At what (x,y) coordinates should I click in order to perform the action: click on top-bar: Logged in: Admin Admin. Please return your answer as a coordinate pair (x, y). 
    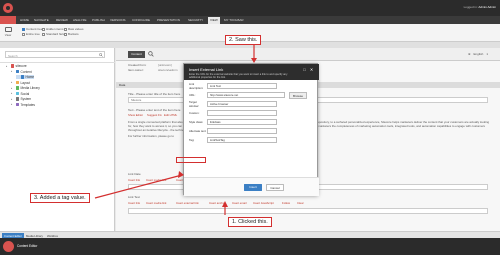
    Looking at the image, I should click on (250, 8).